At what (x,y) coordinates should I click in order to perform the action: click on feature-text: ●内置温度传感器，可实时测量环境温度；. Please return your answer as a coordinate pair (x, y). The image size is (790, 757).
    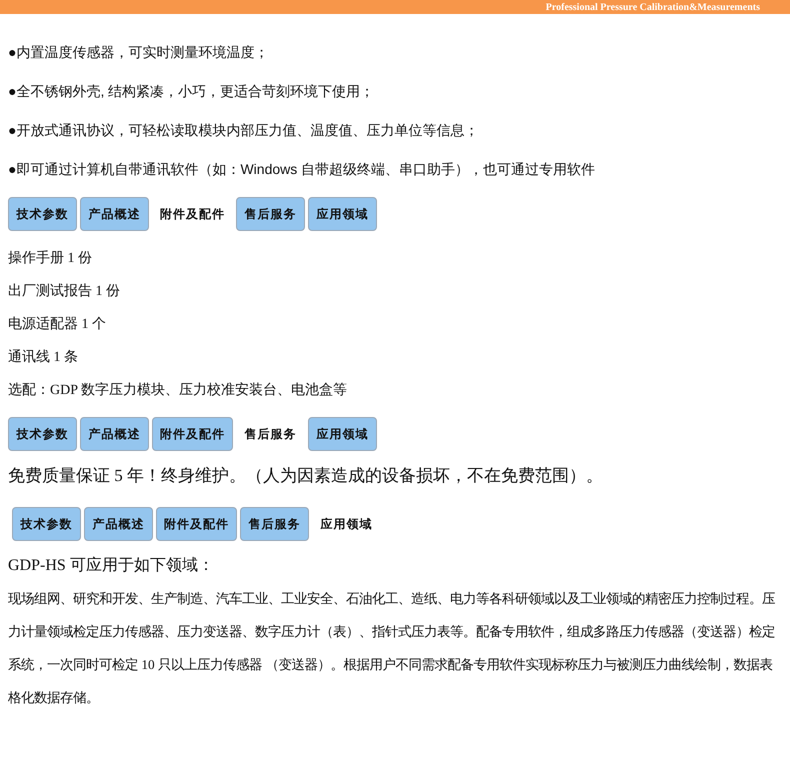
    Looking at the image, I should click on (139, 52).